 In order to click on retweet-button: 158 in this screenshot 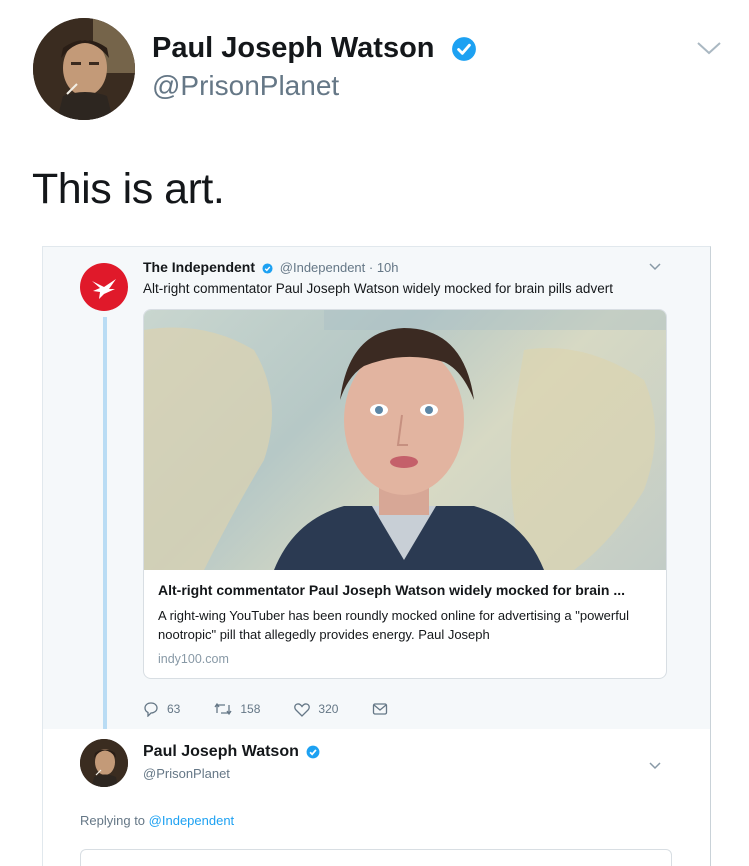, I will do `click(237, 709)`.